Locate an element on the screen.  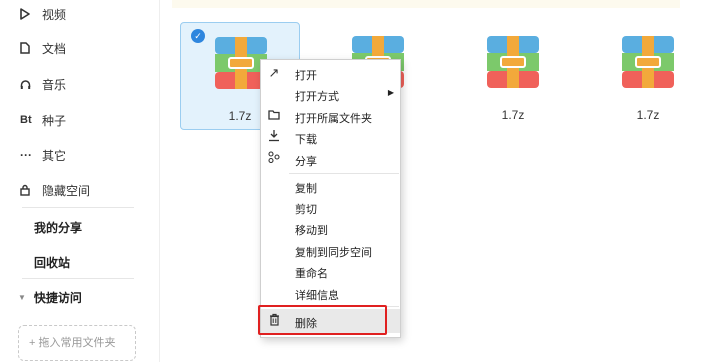
menu-item-details: 详细信息 is located at coordinates (330, 294).